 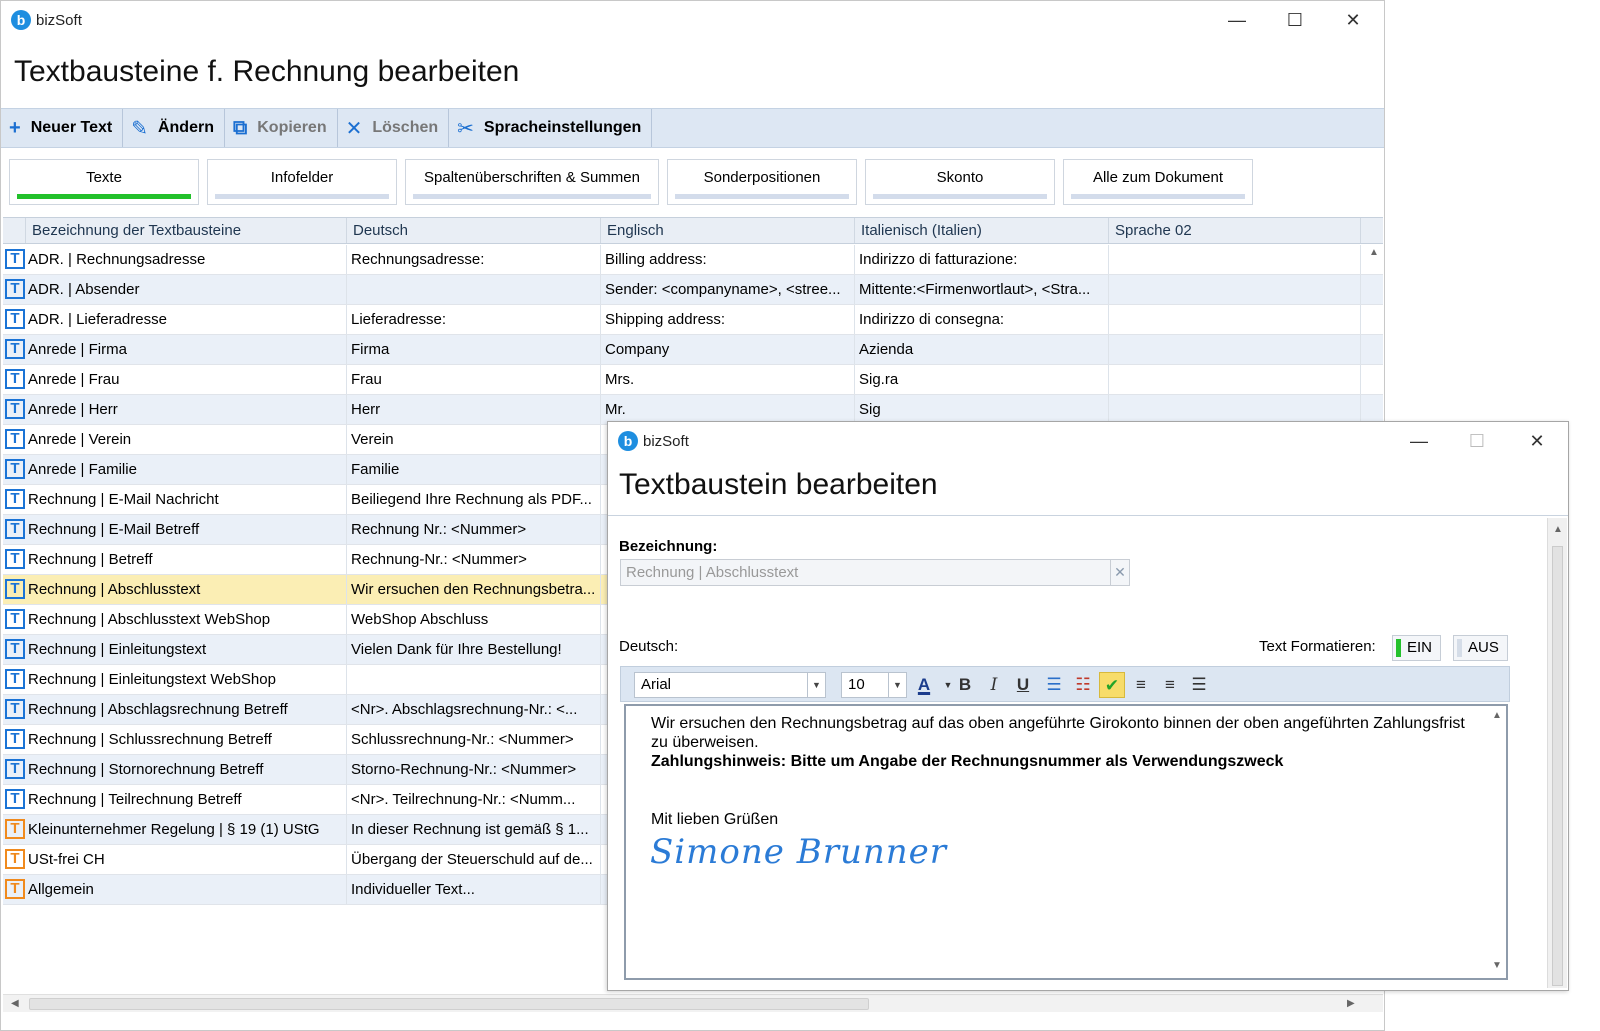 I want to click on module-name: Anrede | Verein, so click(x=80, y=439).